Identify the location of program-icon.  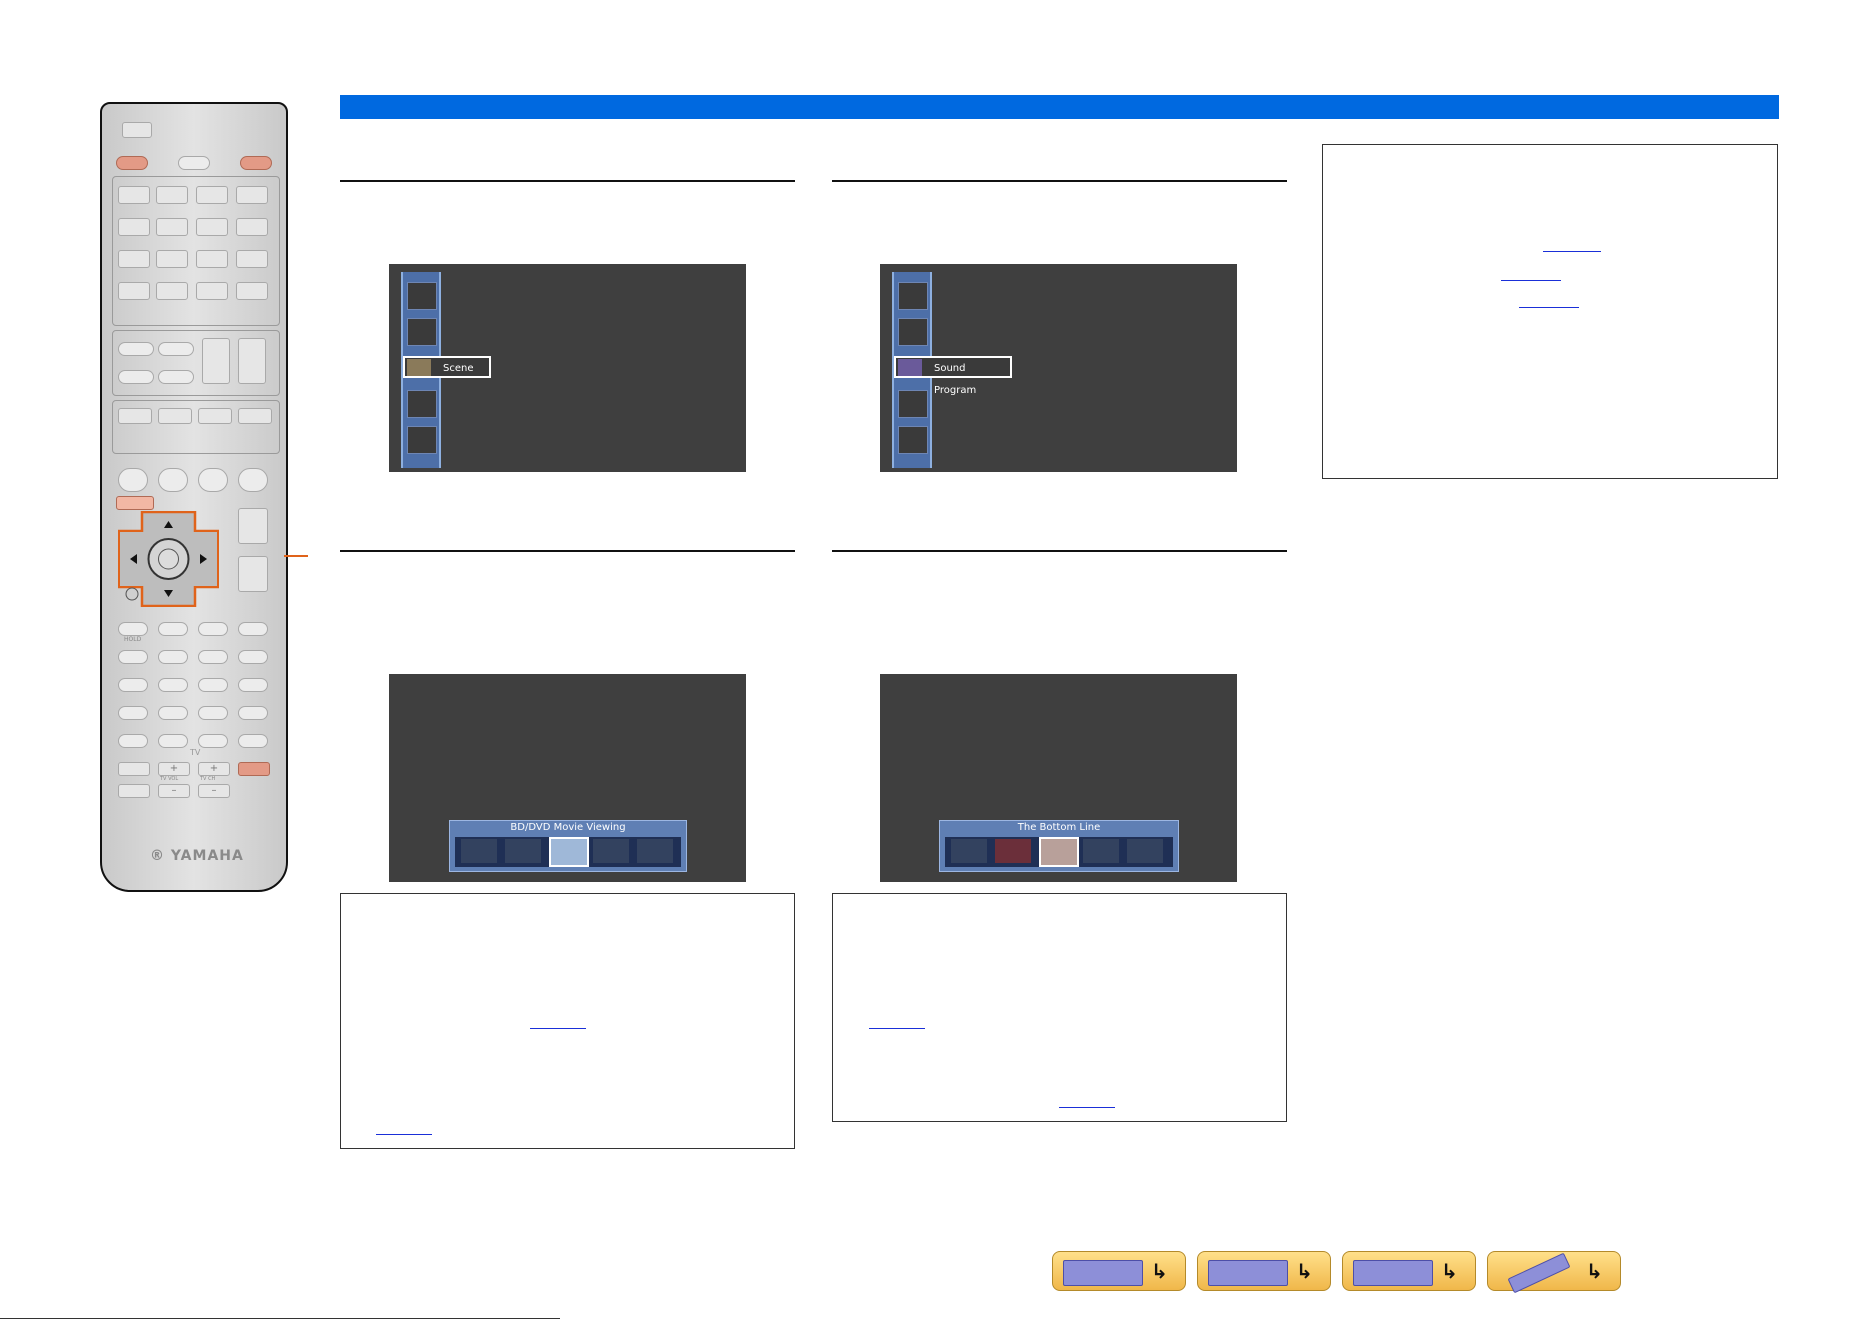
(422, 440).